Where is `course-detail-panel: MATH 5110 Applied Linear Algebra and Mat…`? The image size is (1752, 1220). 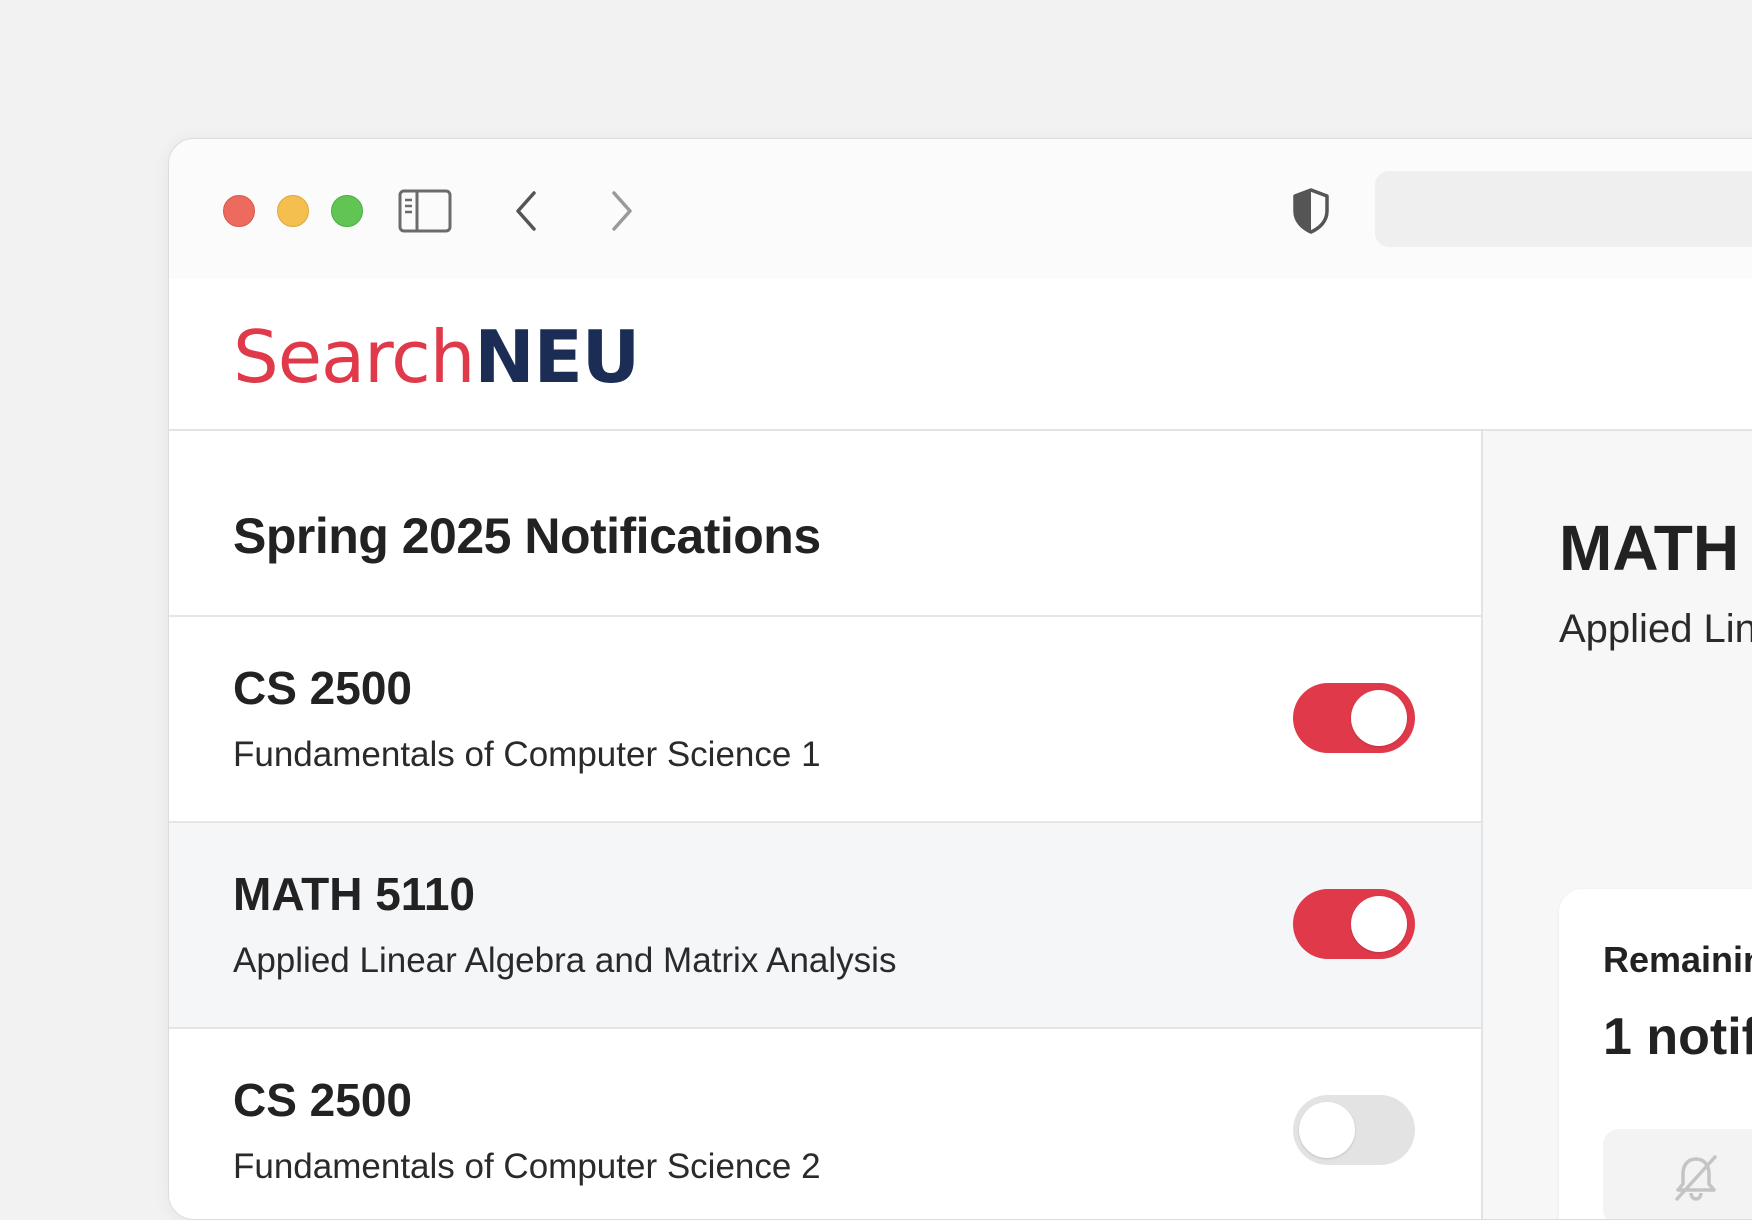
course-detail-panel: MATH 5110 Applied Linear Algebra and Mat… is located at coordinates (1617, 825).